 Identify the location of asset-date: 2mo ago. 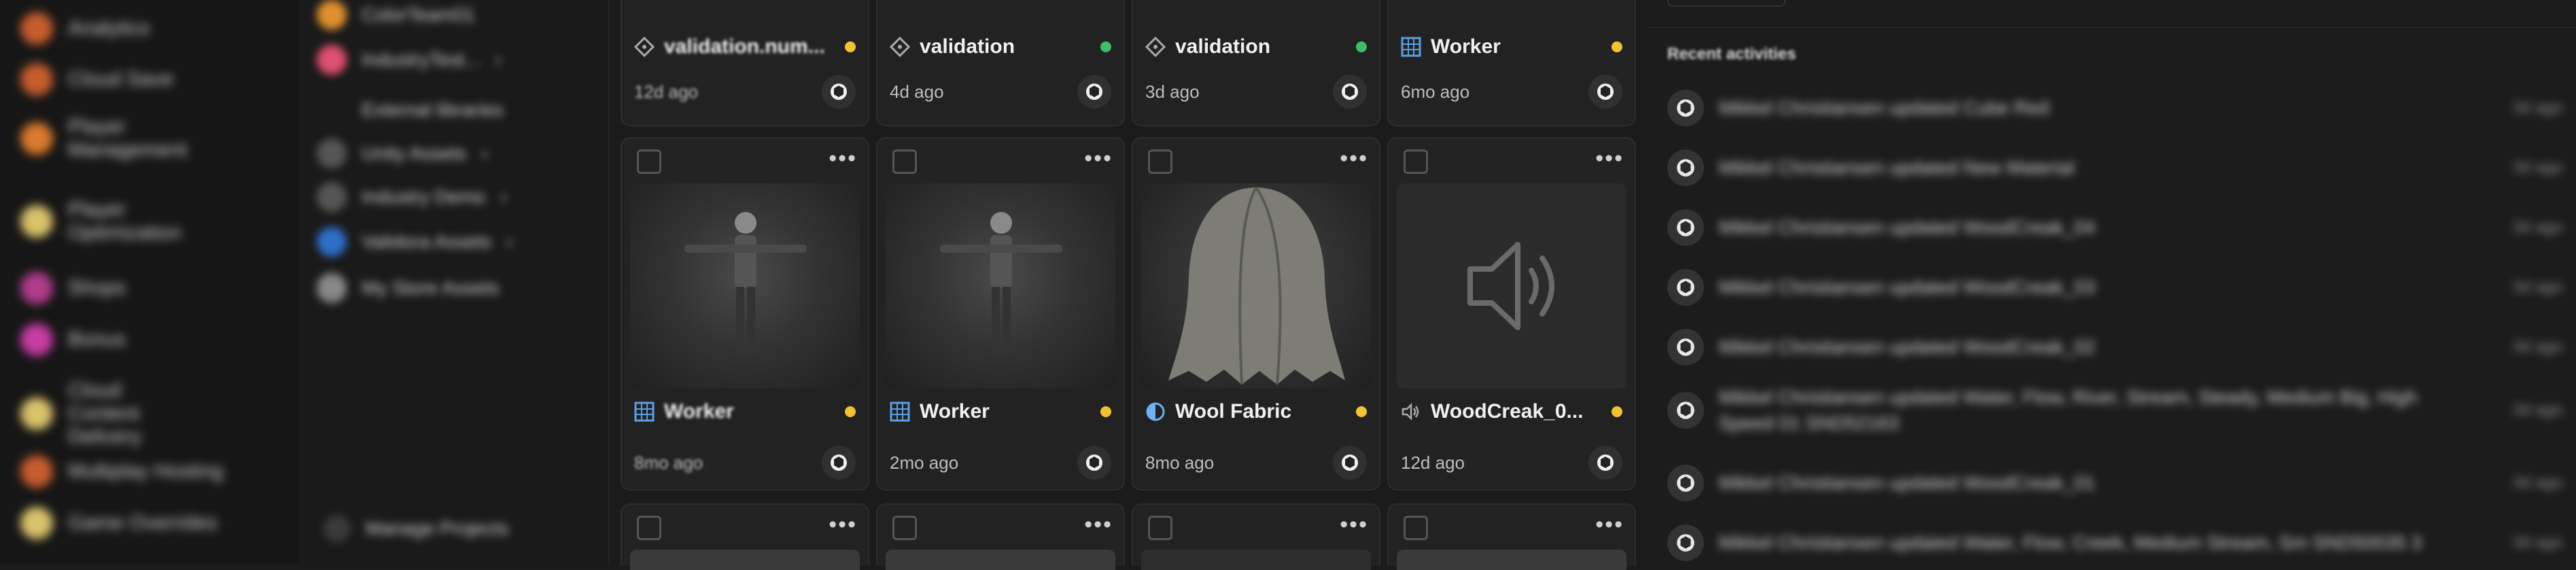
(924, 462).